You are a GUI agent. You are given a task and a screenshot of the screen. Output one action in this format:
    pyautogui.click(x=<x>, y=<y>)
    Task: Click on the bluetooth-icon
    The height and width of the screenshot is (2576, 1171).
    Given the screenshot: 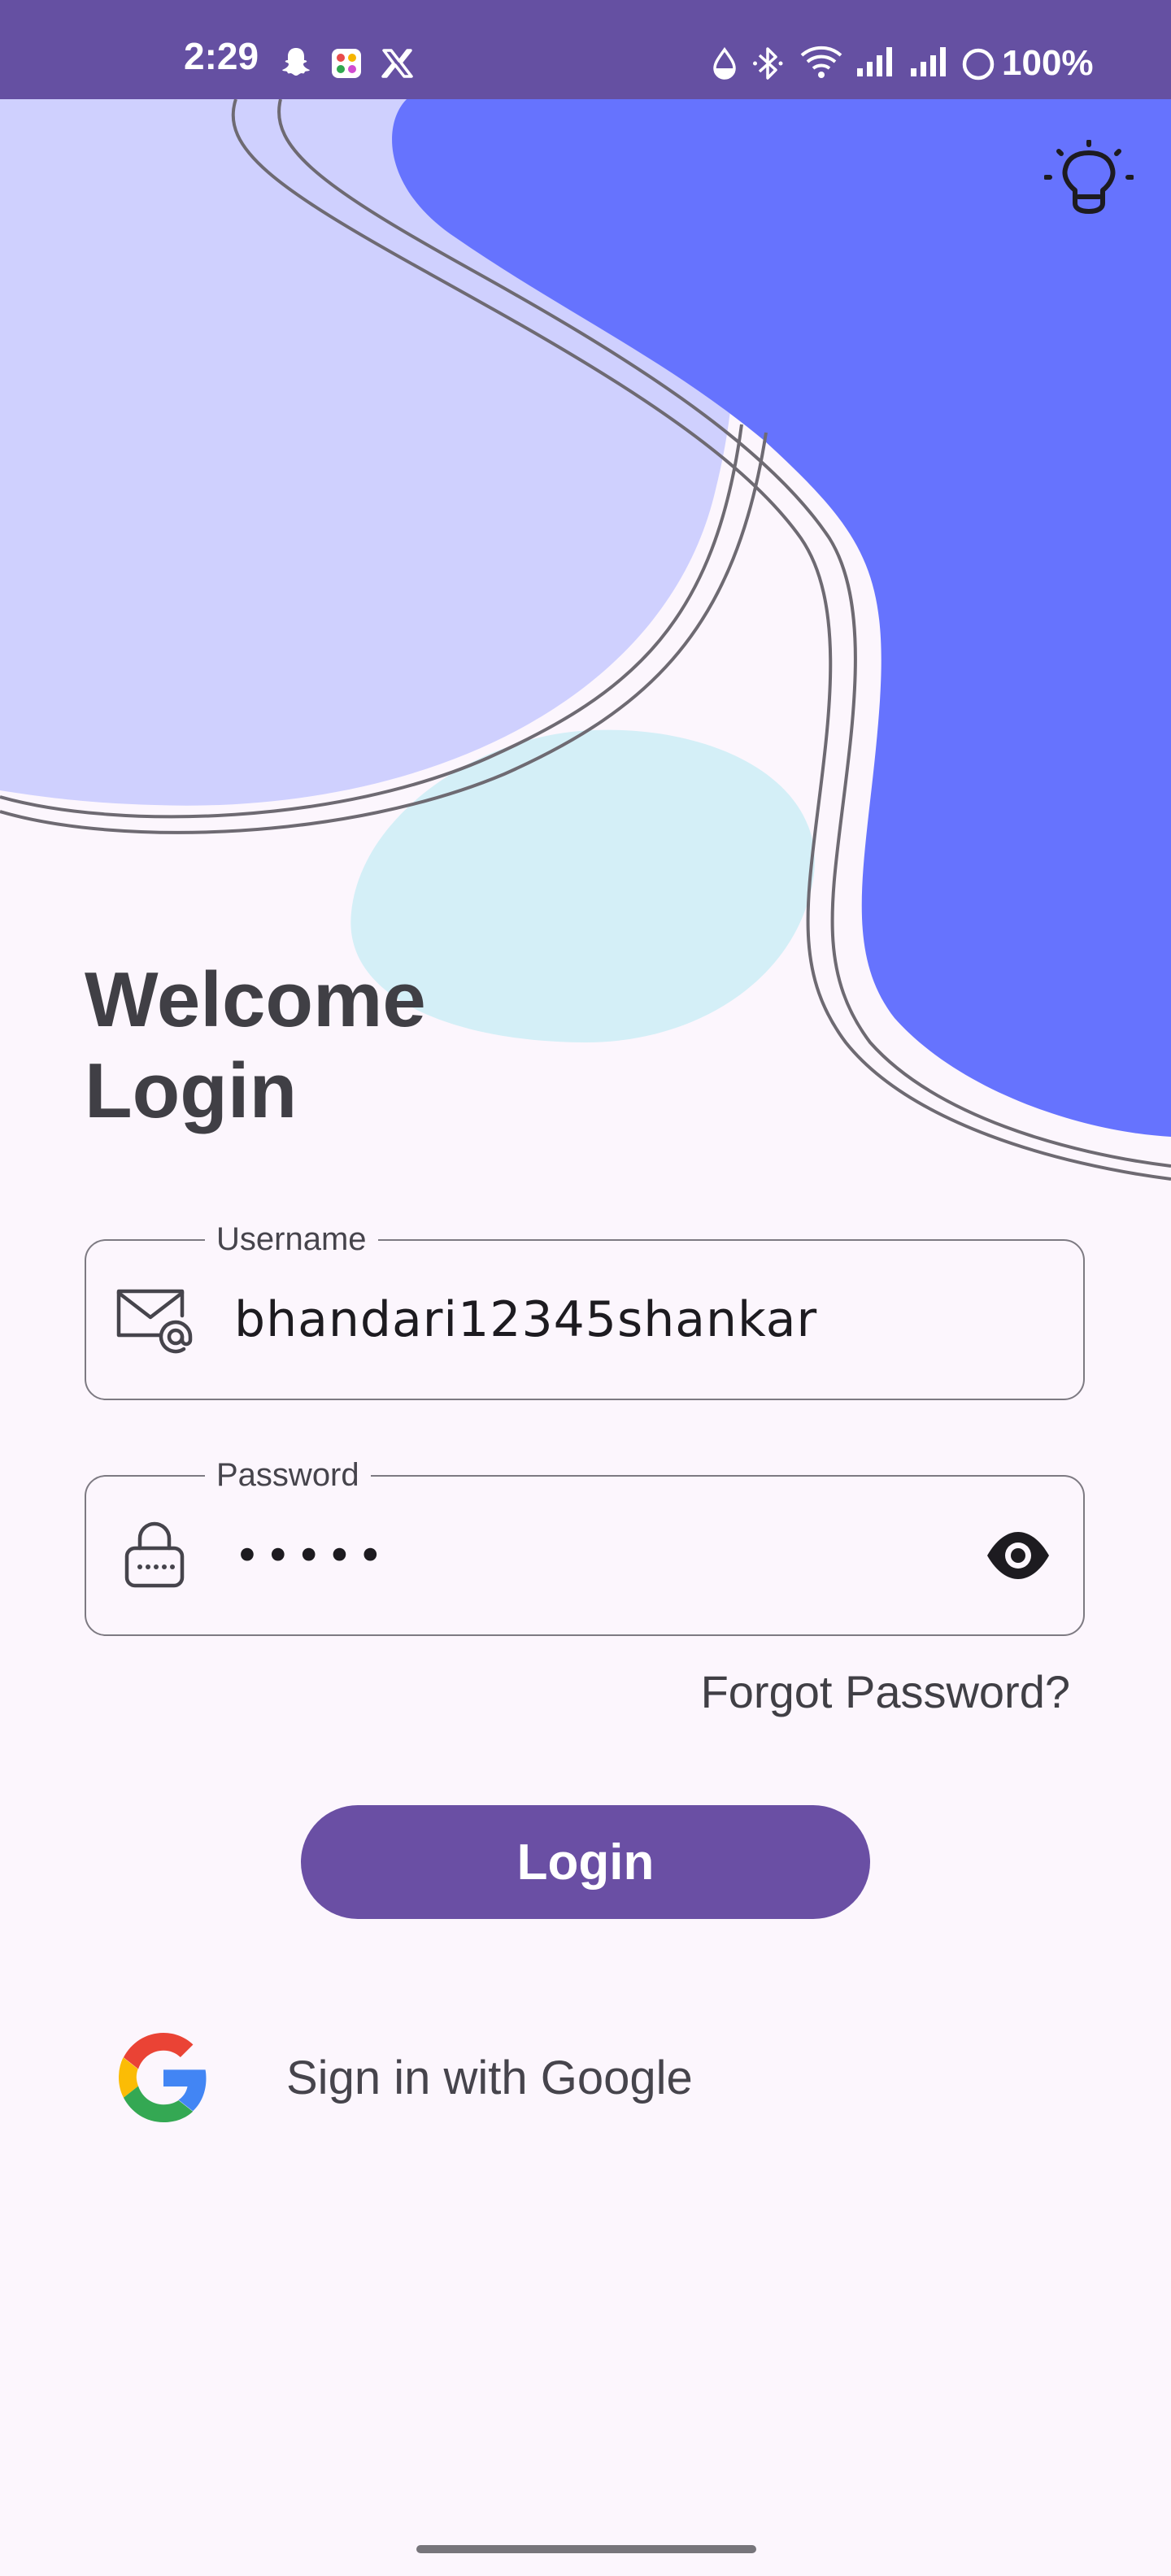 What is the action you would take?
    pyautogui.click(x=768, y=64)
    